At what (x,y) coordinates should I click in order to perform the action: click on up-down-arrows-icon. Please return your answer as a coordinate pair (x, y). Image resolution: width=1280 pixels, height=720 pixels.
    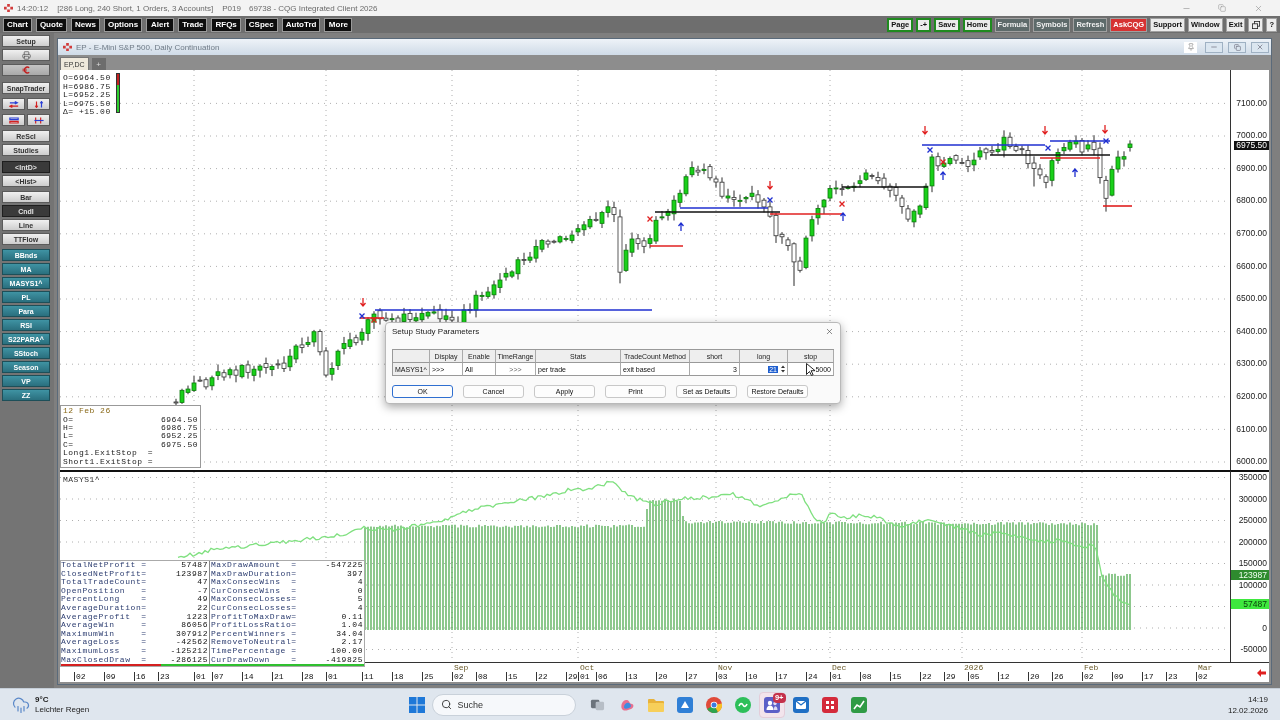
    Looking at the image, I should click on (38, 104).